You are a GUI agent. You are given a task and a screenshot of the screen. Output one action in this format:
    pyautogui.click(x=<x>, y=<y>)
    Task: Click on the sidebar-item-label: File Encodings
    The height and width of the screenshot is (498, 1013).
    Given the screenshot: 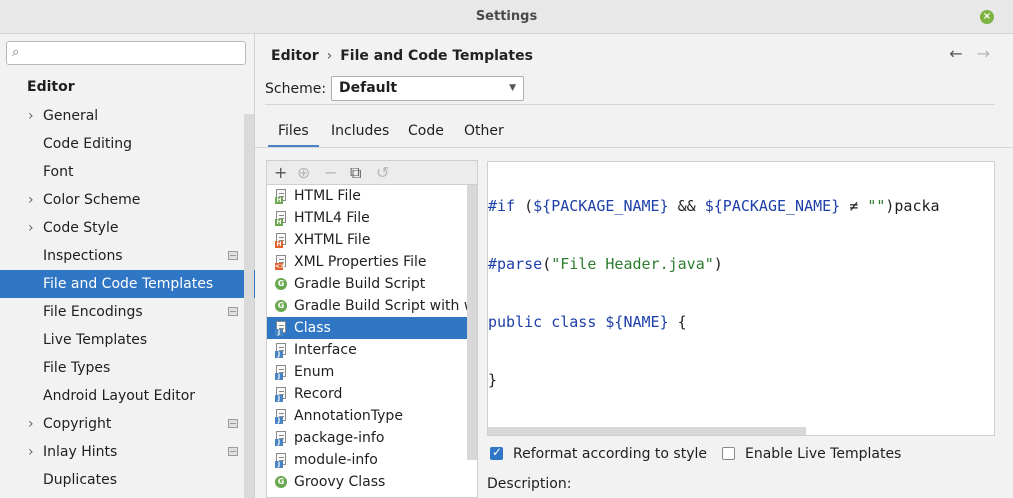 What is the action you would take?
    pyautogui.click(x=93, y=312)
    